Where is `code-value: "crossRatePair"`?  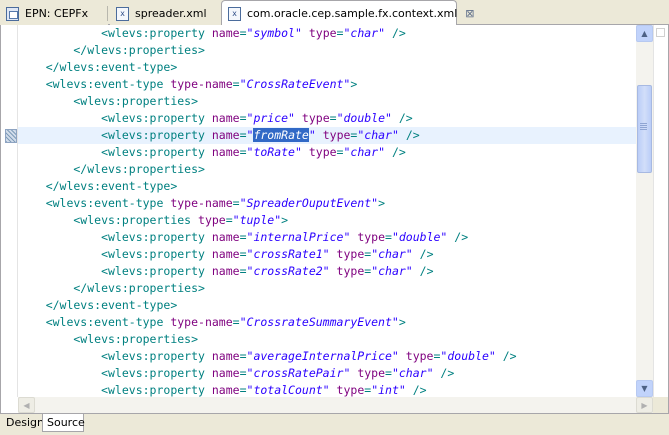
code-value: "crossRatePair" is located at coordinates (298, 373).